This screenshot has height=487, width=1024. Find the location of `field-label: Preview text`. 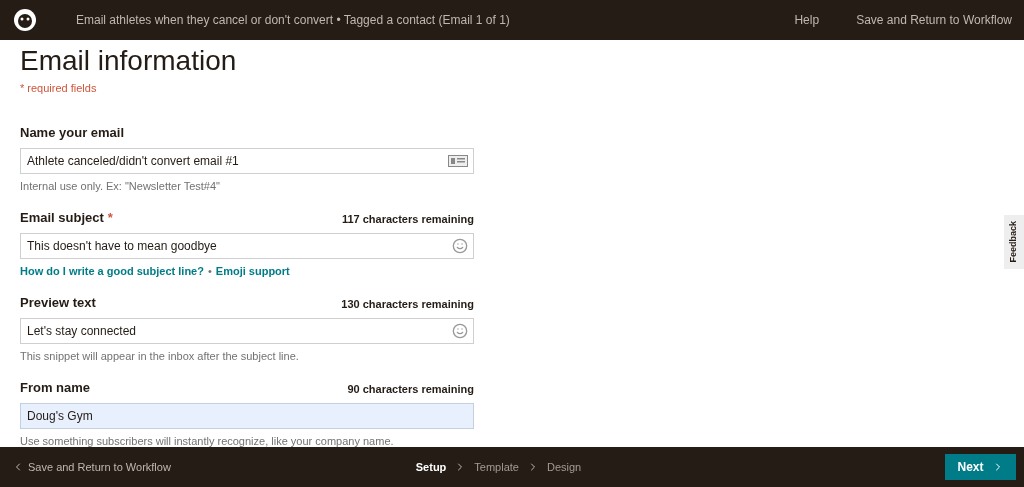

field-label: Preview text is located at coordinates (58, 302).